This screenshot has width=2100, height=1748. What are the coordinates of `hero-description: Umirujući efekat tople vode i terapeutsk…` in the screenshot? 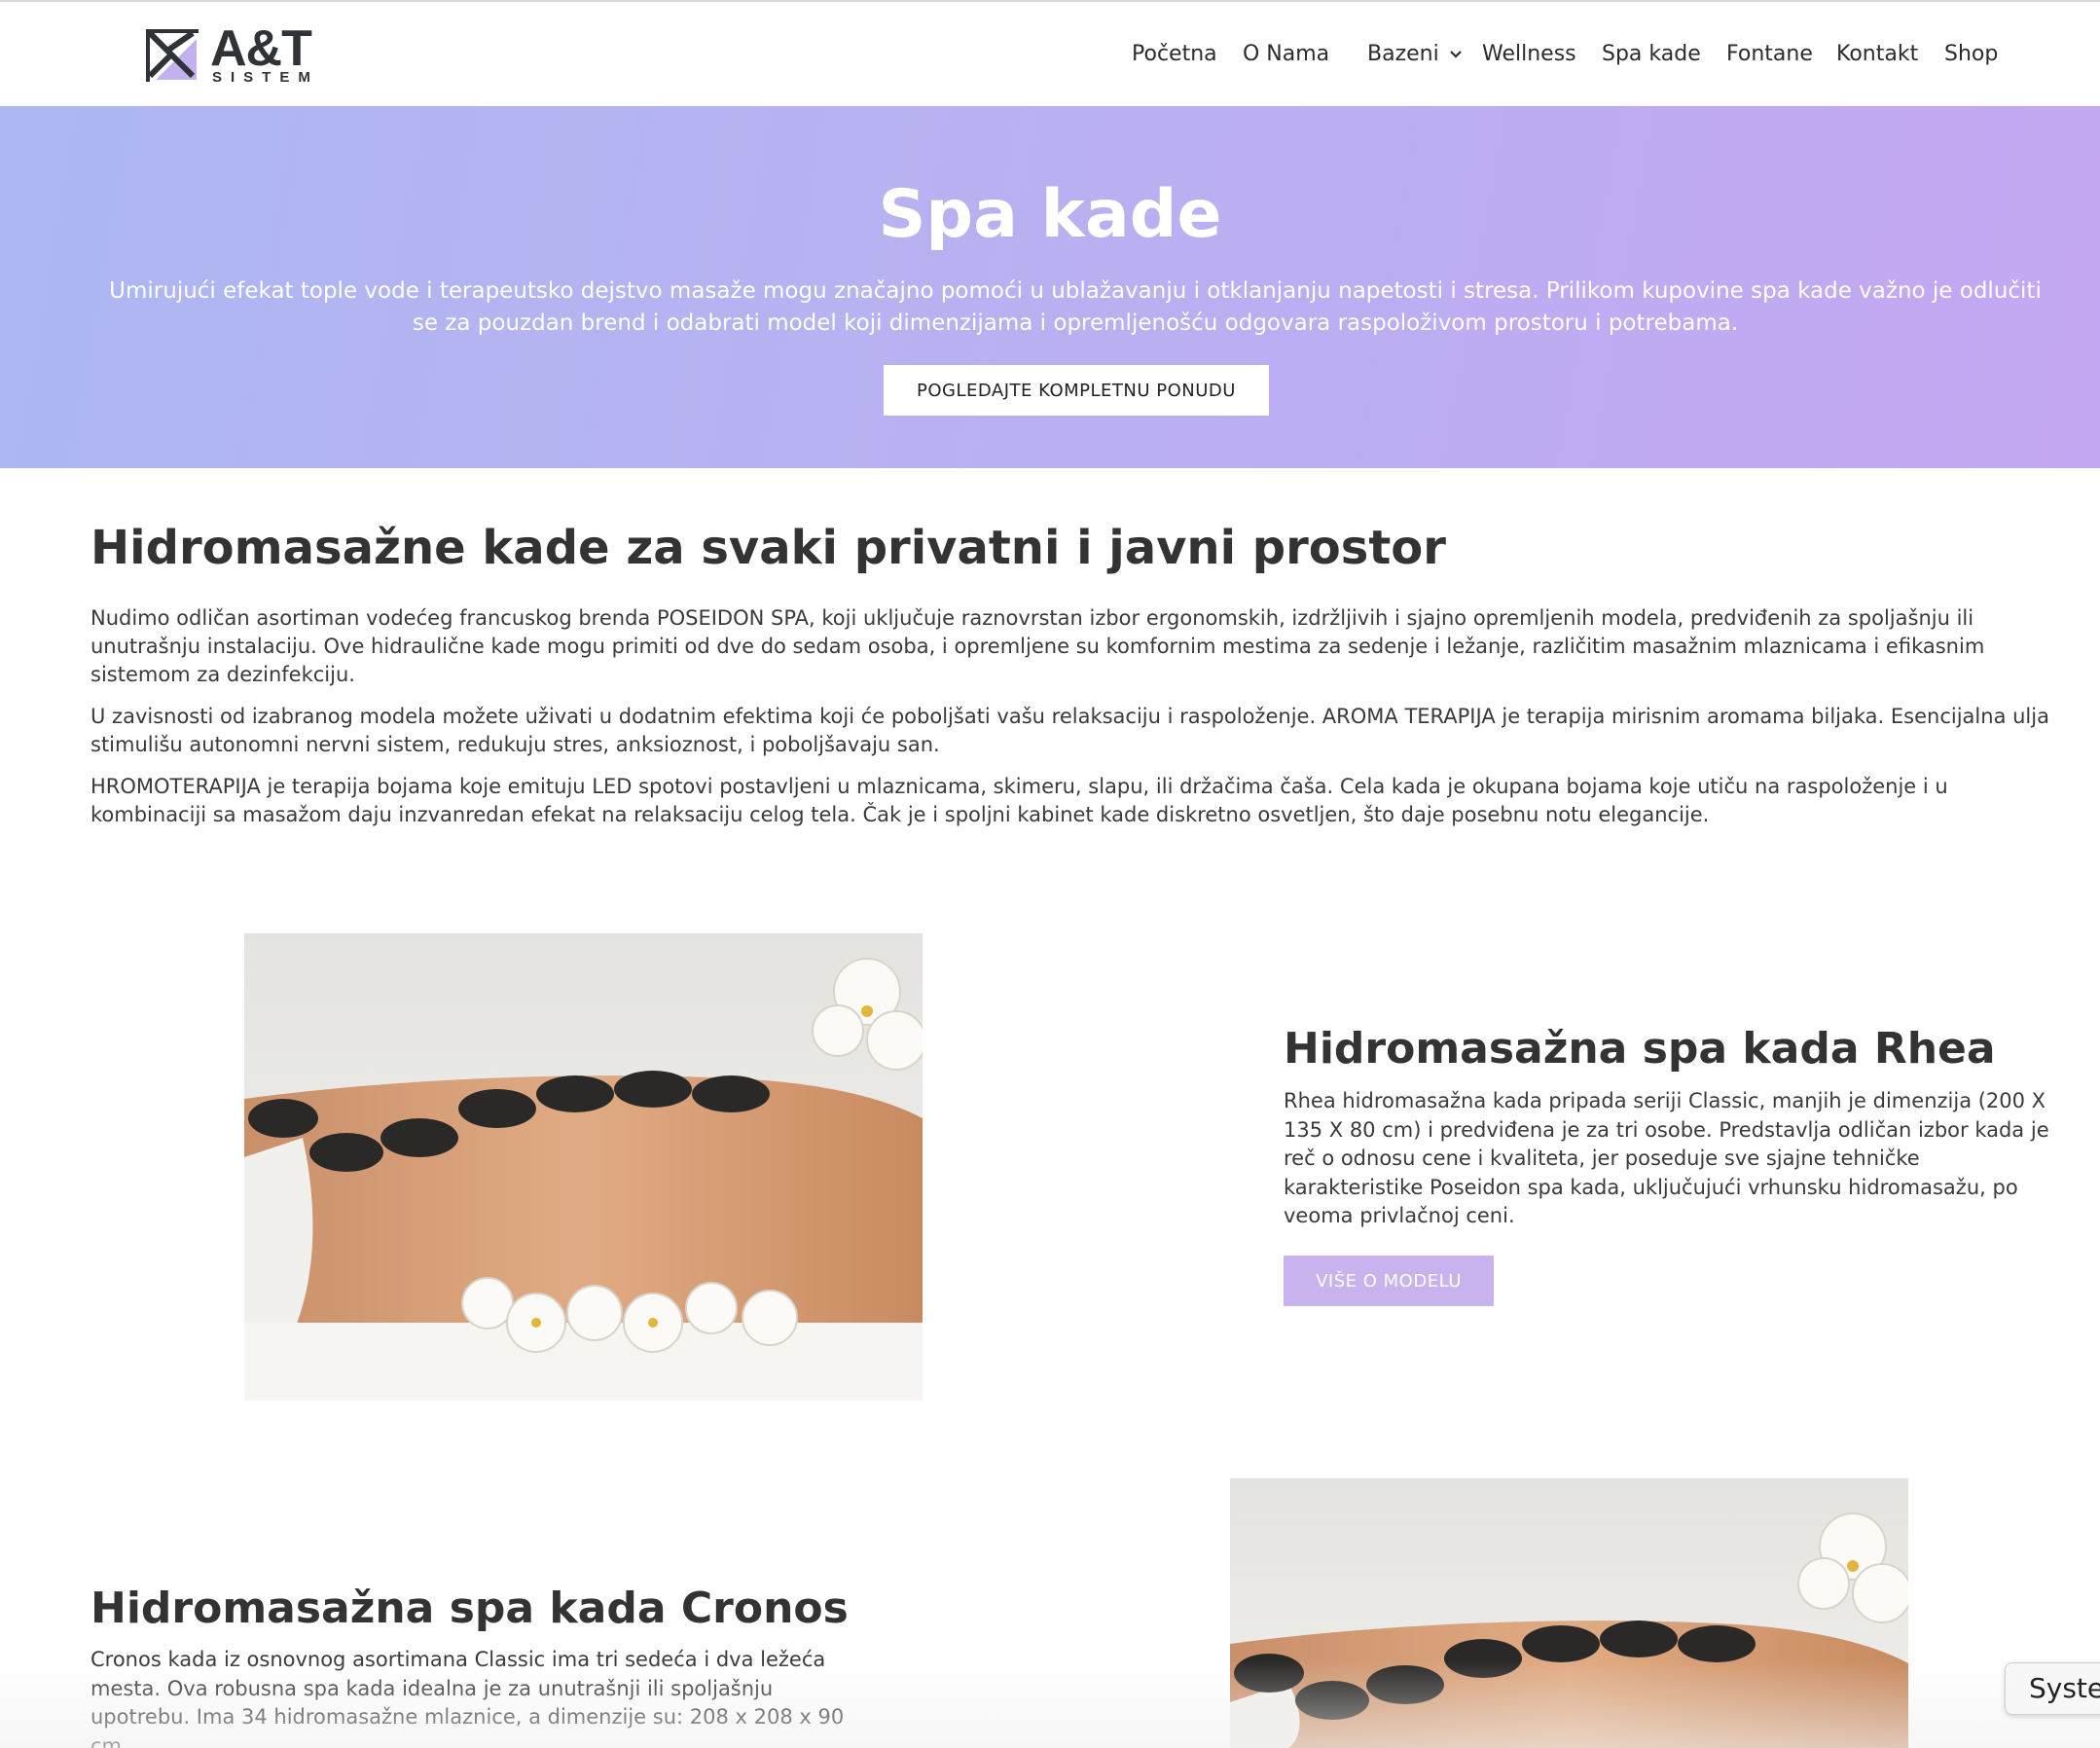 It's located at (1075, 307).